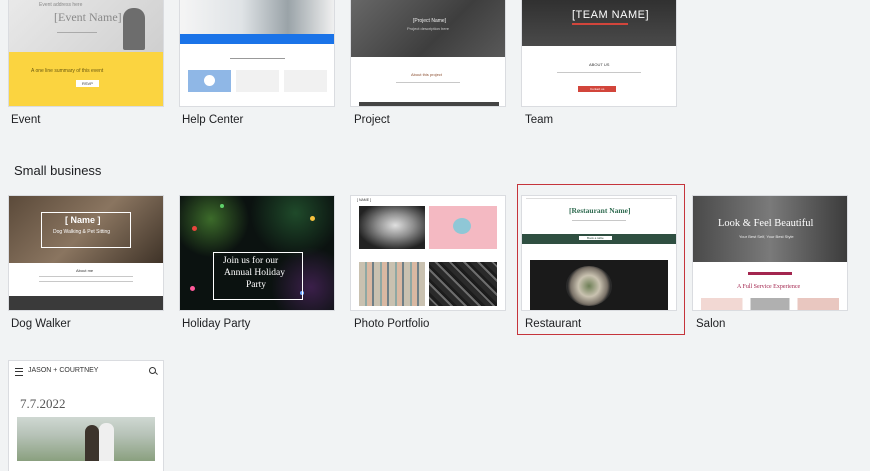 The height and width of the screenshot is (471, 870). I want to click on restaurant-plate, so click(589, 286).